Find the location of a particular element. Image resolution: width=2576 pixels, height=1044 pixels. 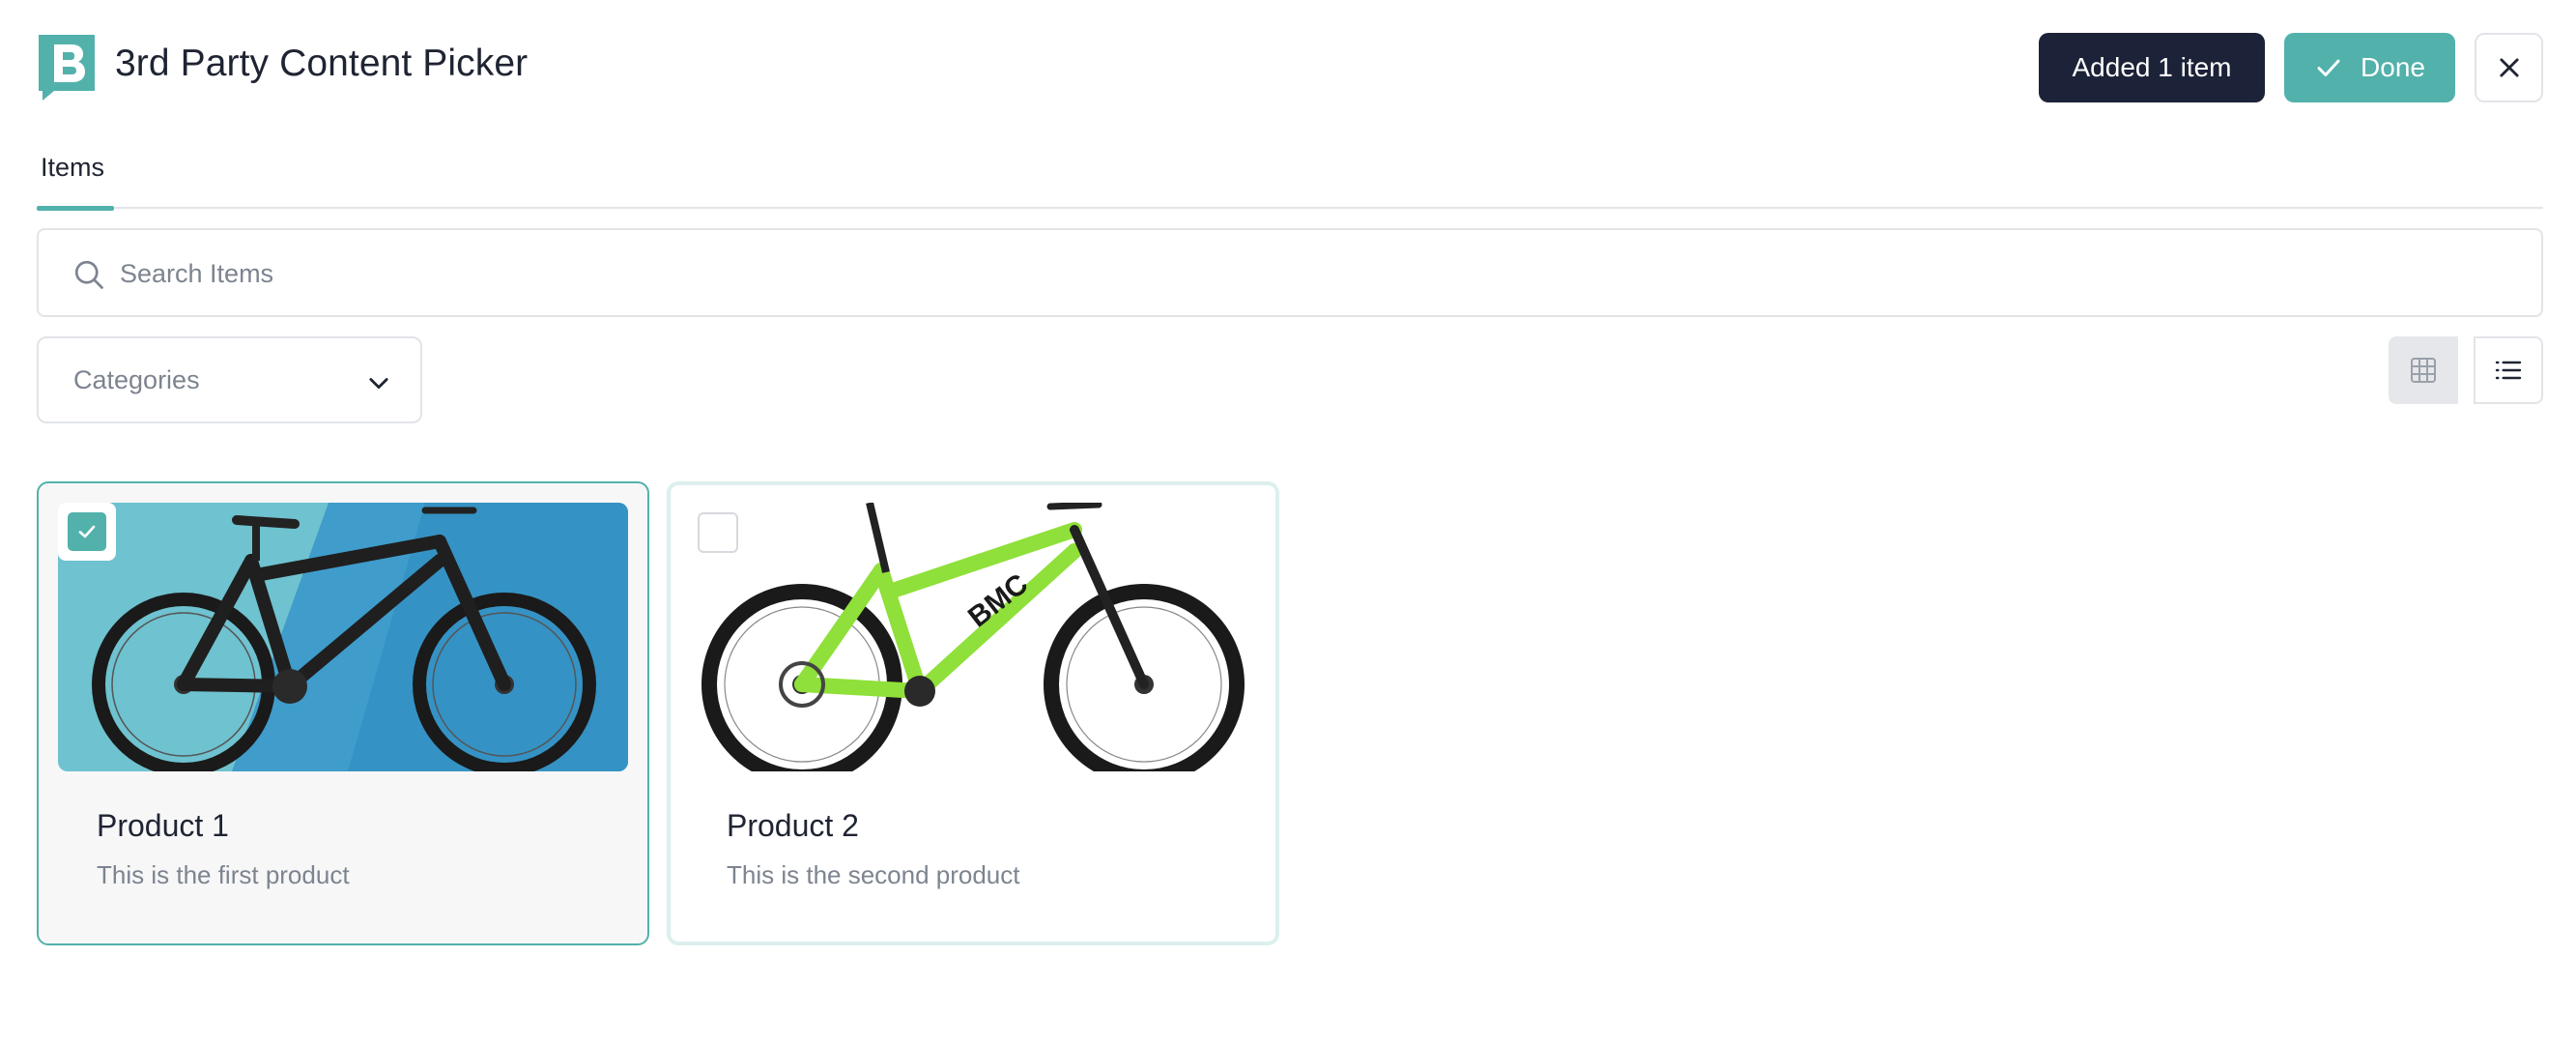

product-2-title: Product 2 is located at coordinates (793, 826).